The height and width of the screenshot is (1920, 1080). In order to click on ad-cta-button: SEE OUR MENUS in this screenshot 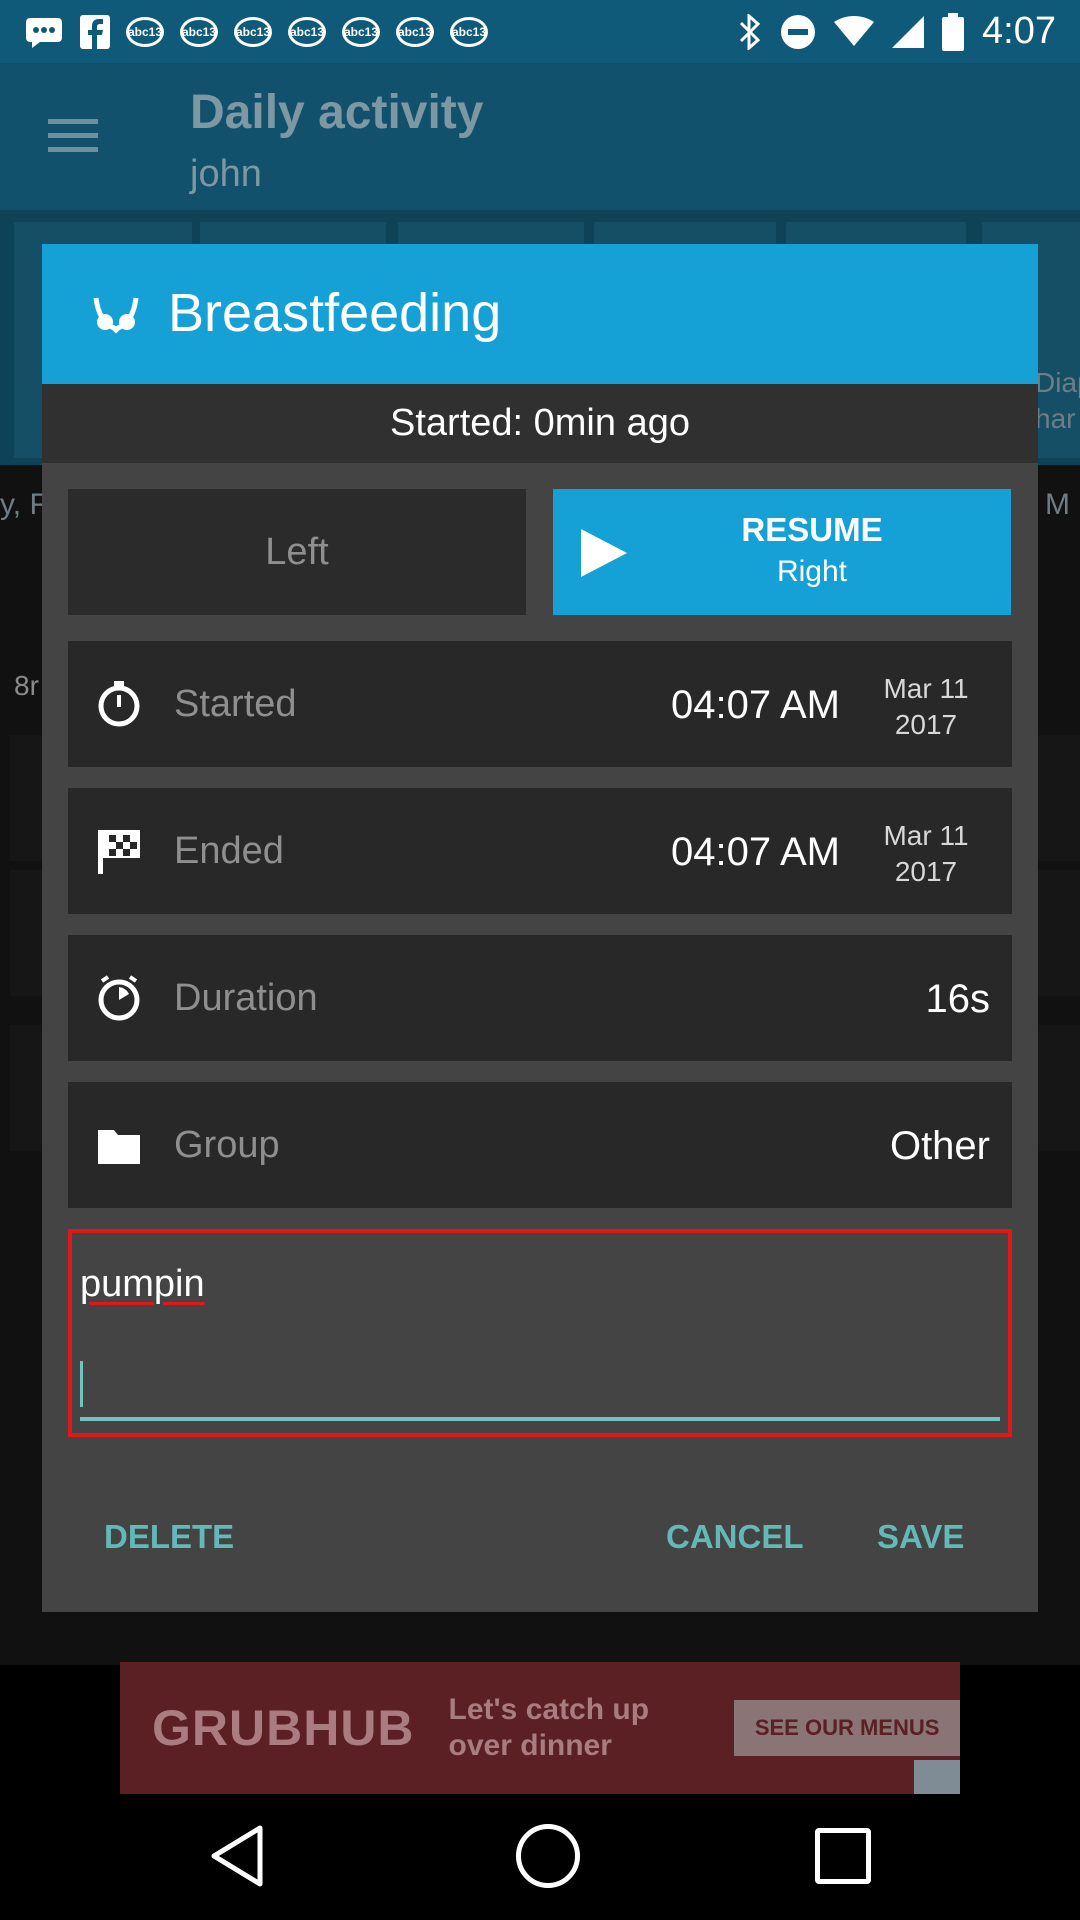, I will do `click(847, 1728)`.